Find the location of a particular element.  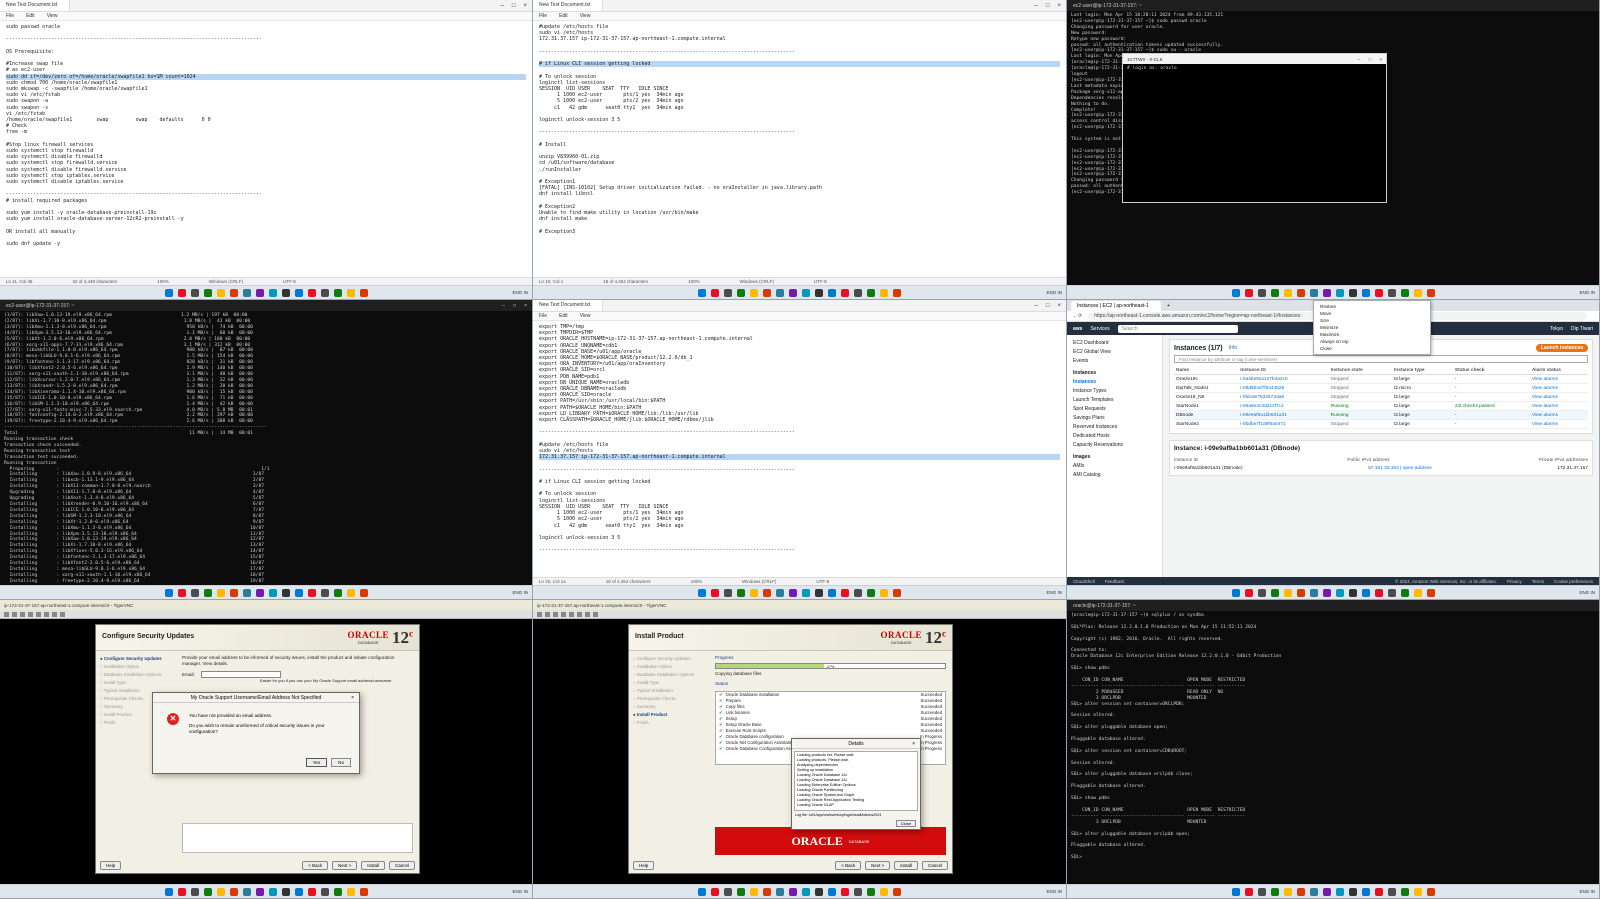

menu-edit: Edit is located at coordinates (563, 316).